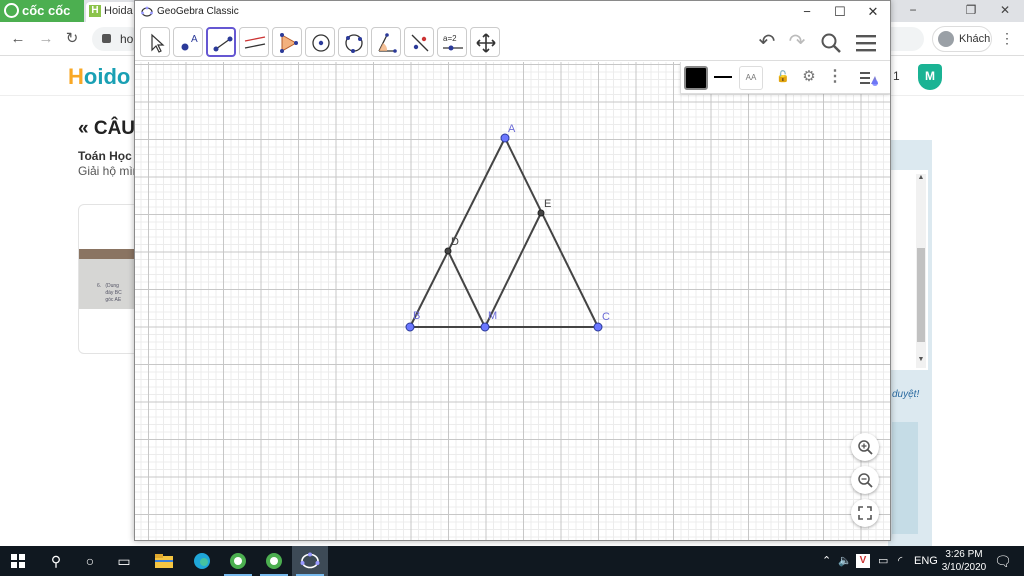  I want to click on panel-scrollbar-thumb, so click(921, 295).